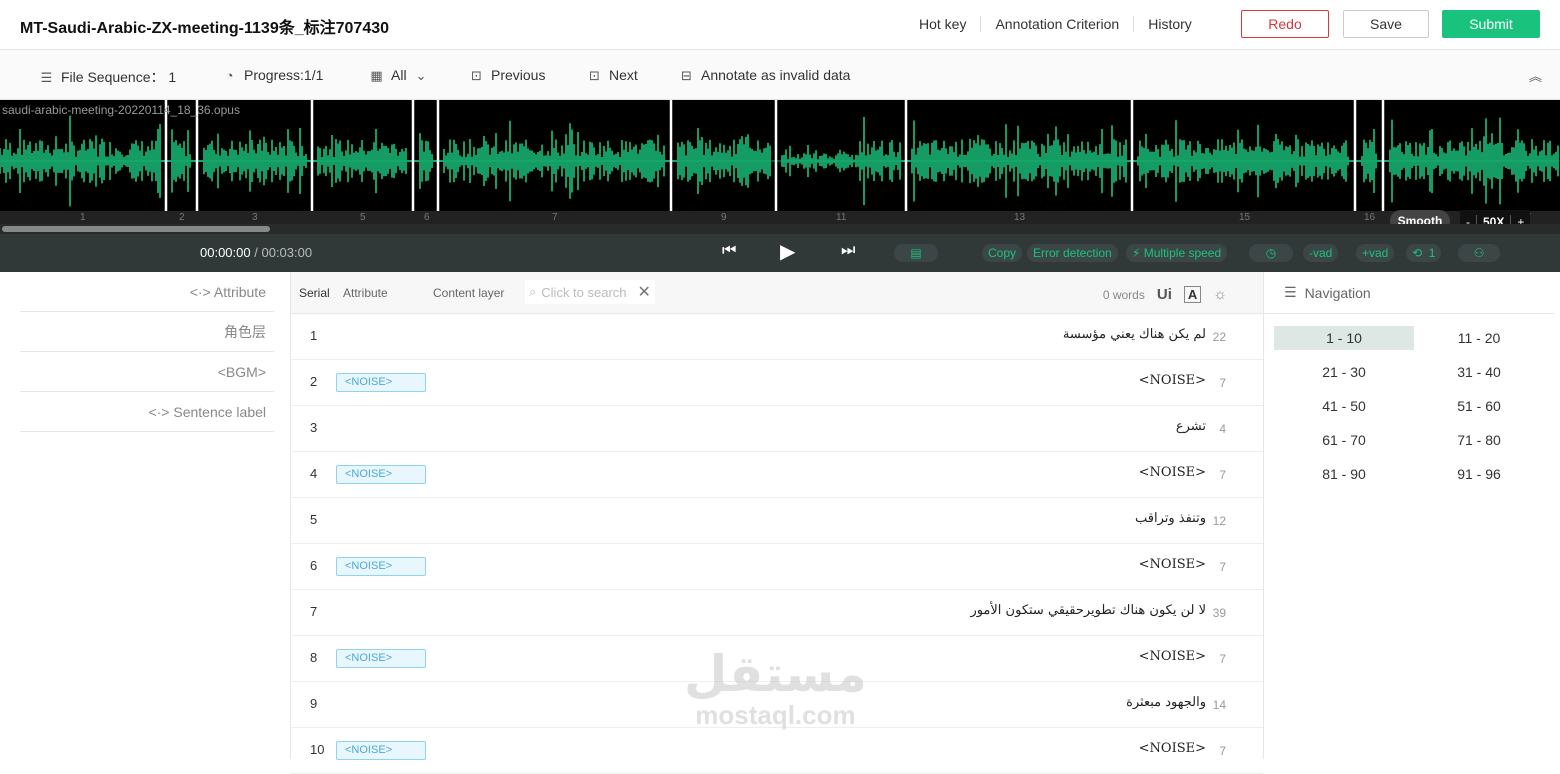 The width and height of the screenshot is (1560, 774). Describe the element at coordinates (777, 659) in the screenshot. I see `table-row: 8 <NOISE> <NOISE> 7` at that location.